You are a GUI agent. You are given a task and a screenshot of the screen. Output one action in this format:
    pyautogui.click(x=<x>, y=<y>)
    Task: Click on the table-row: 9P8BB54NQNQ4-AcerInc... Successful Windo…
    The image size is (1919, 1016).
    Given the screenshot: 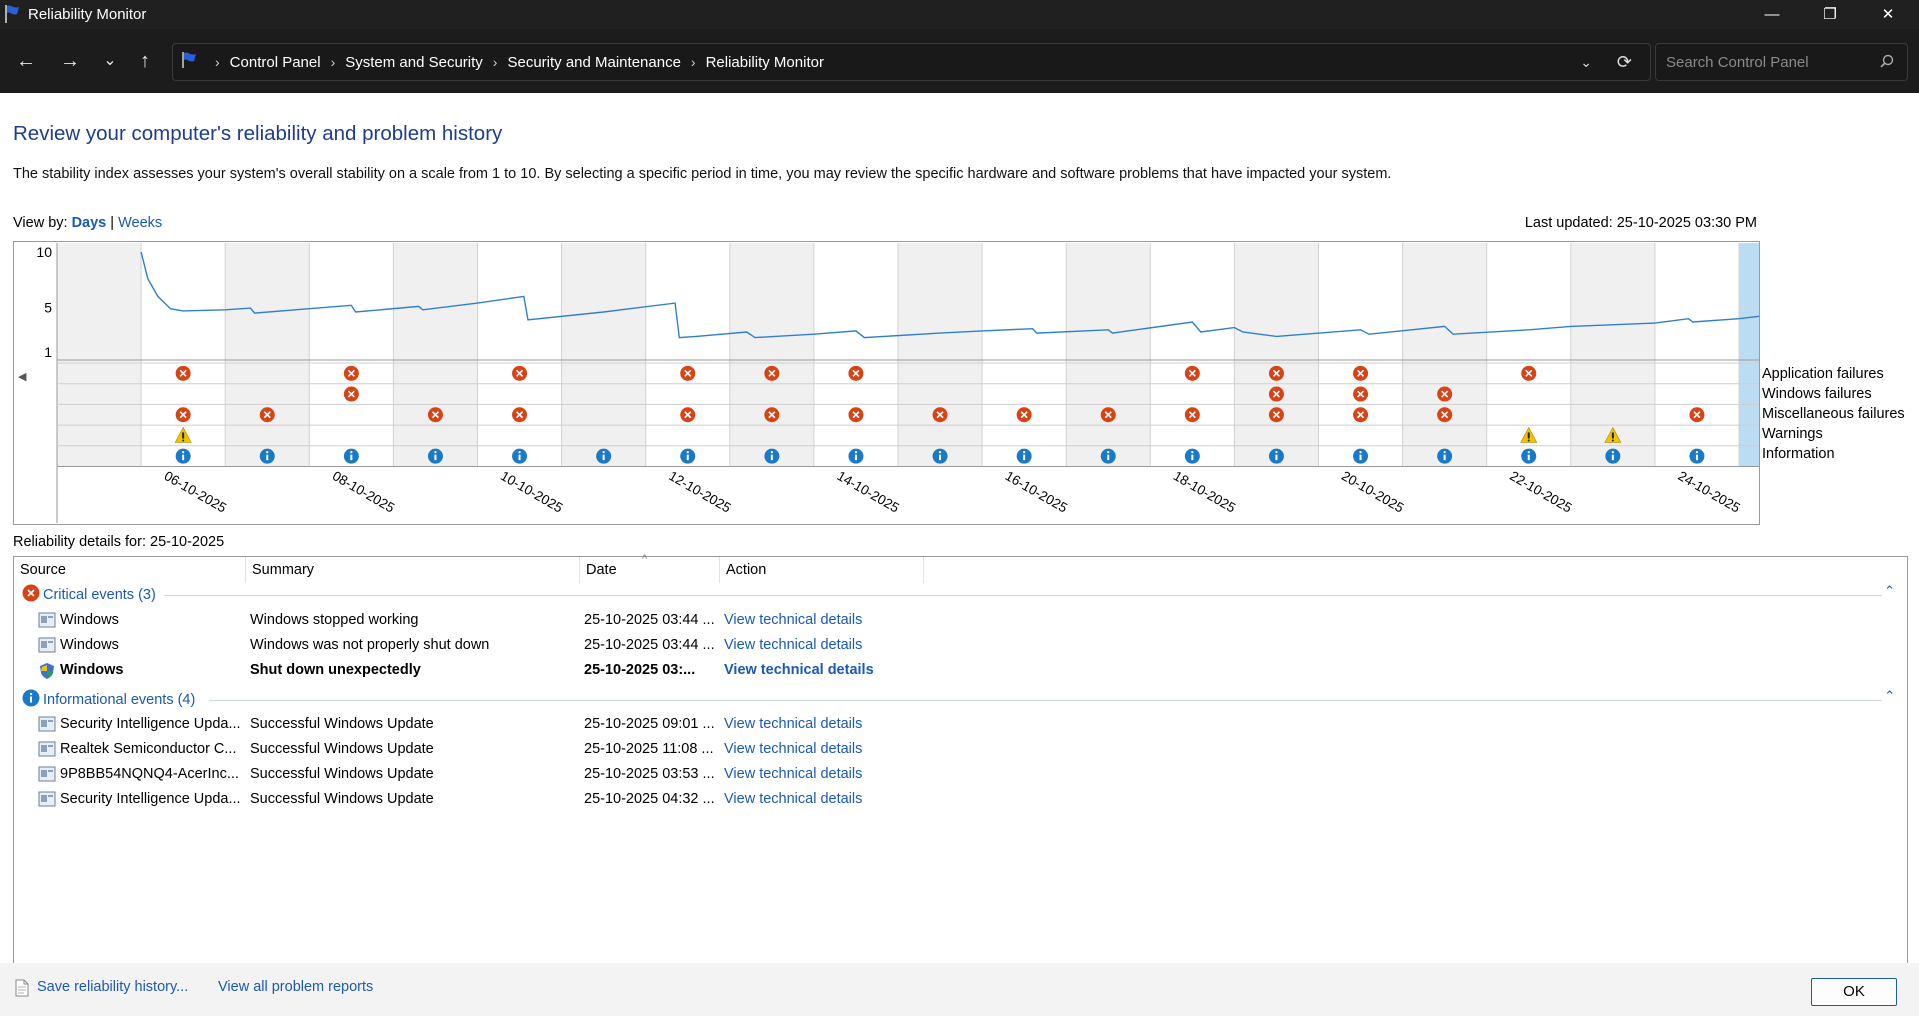 What is the action you would take?
    pyautogui.click(x=959, y=775)
    